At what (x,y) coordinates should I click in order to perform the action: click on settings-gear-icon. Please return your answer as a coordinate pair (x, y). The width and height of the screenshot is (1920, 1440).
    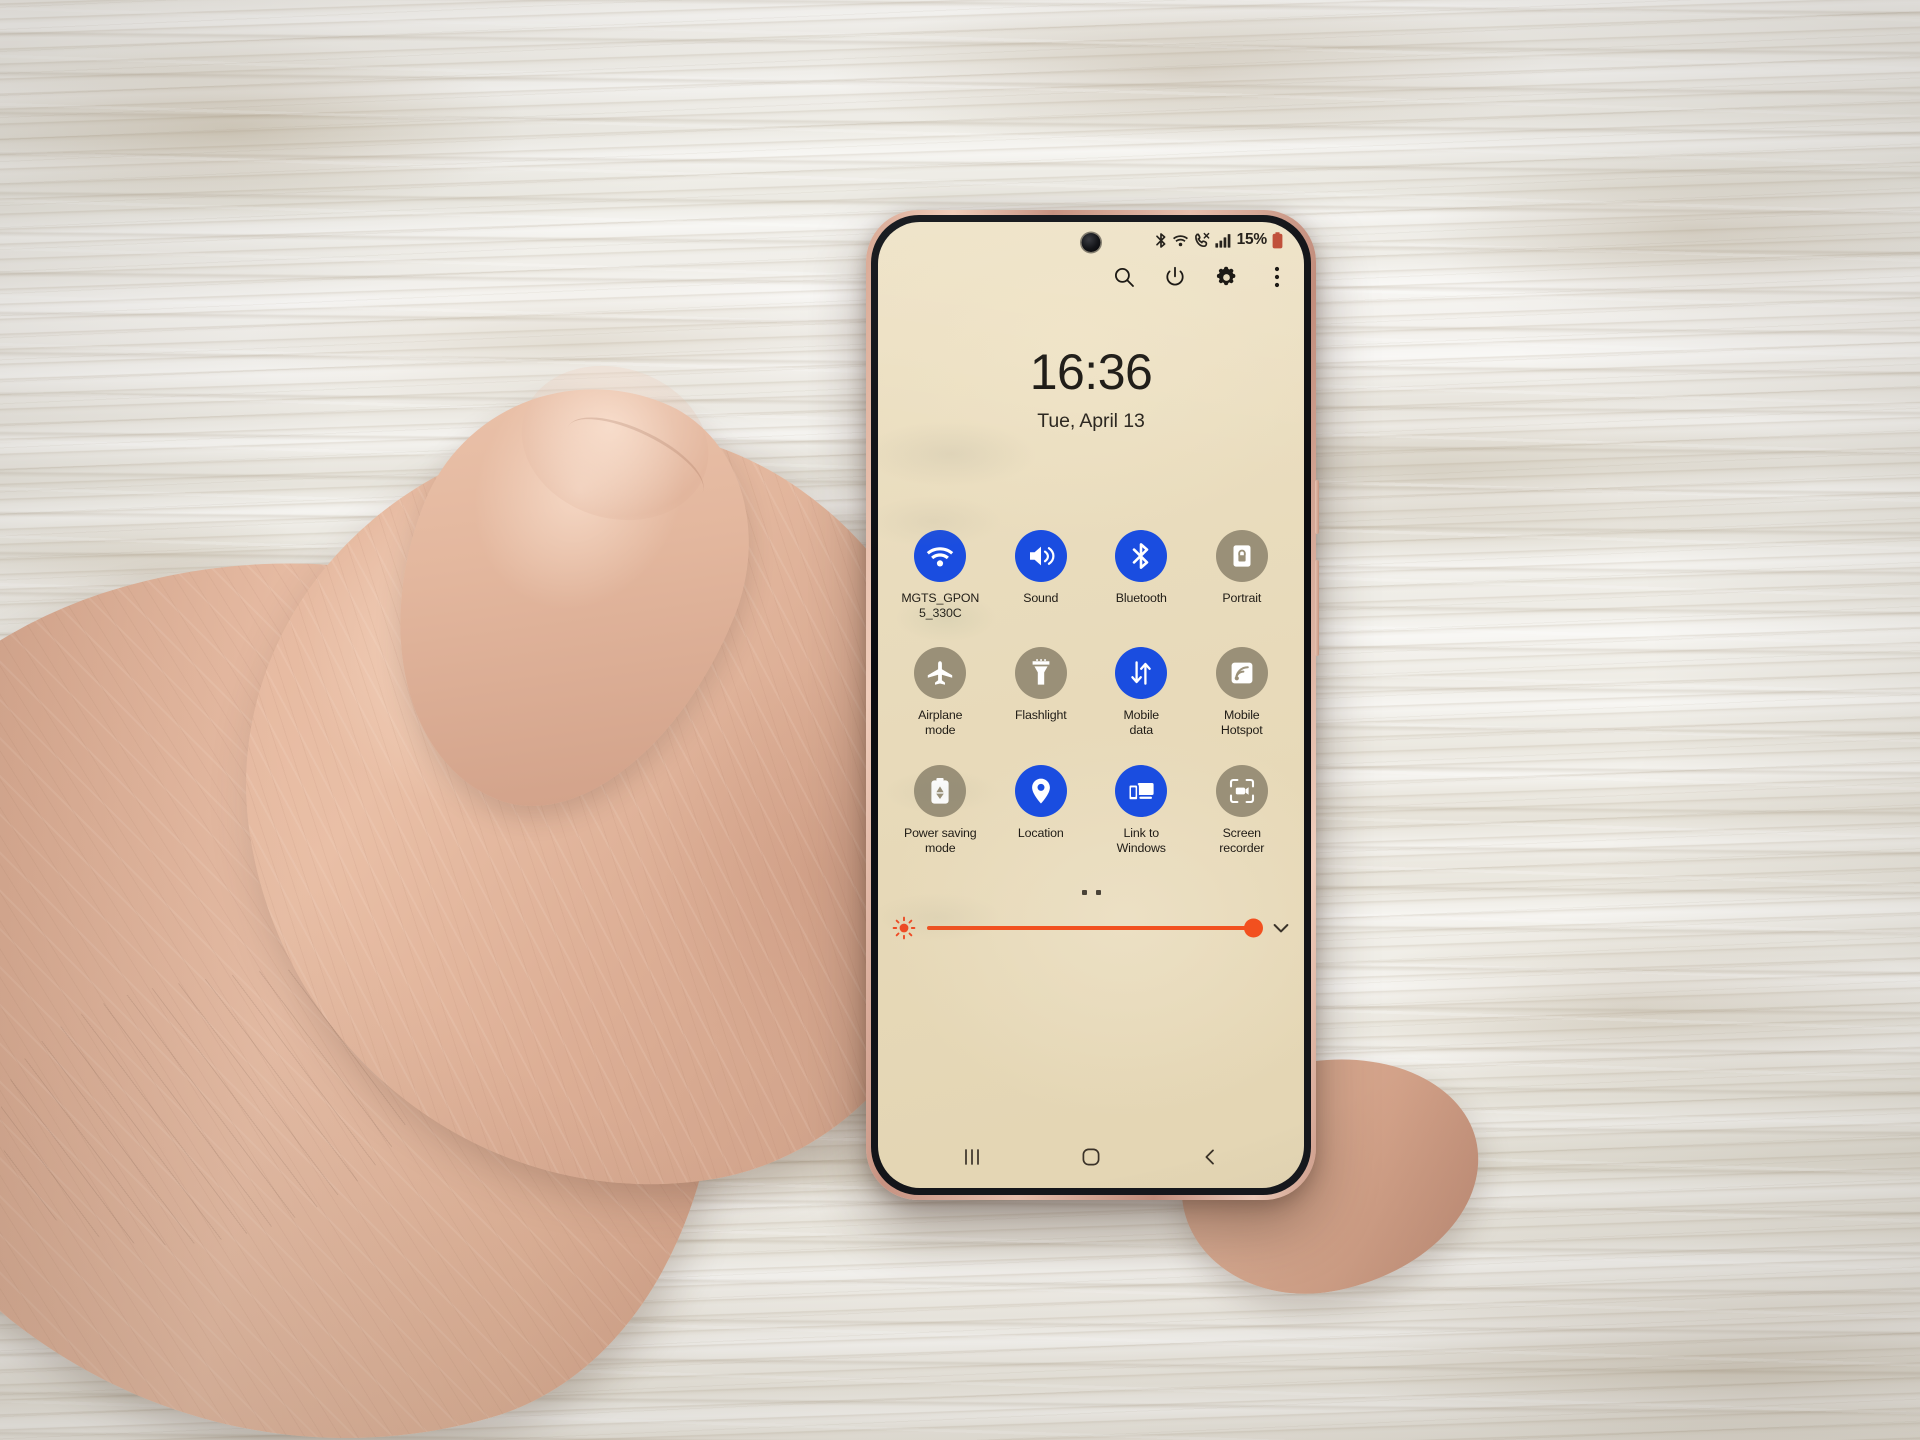
    Looking at the image, I should click on (1226, 277).